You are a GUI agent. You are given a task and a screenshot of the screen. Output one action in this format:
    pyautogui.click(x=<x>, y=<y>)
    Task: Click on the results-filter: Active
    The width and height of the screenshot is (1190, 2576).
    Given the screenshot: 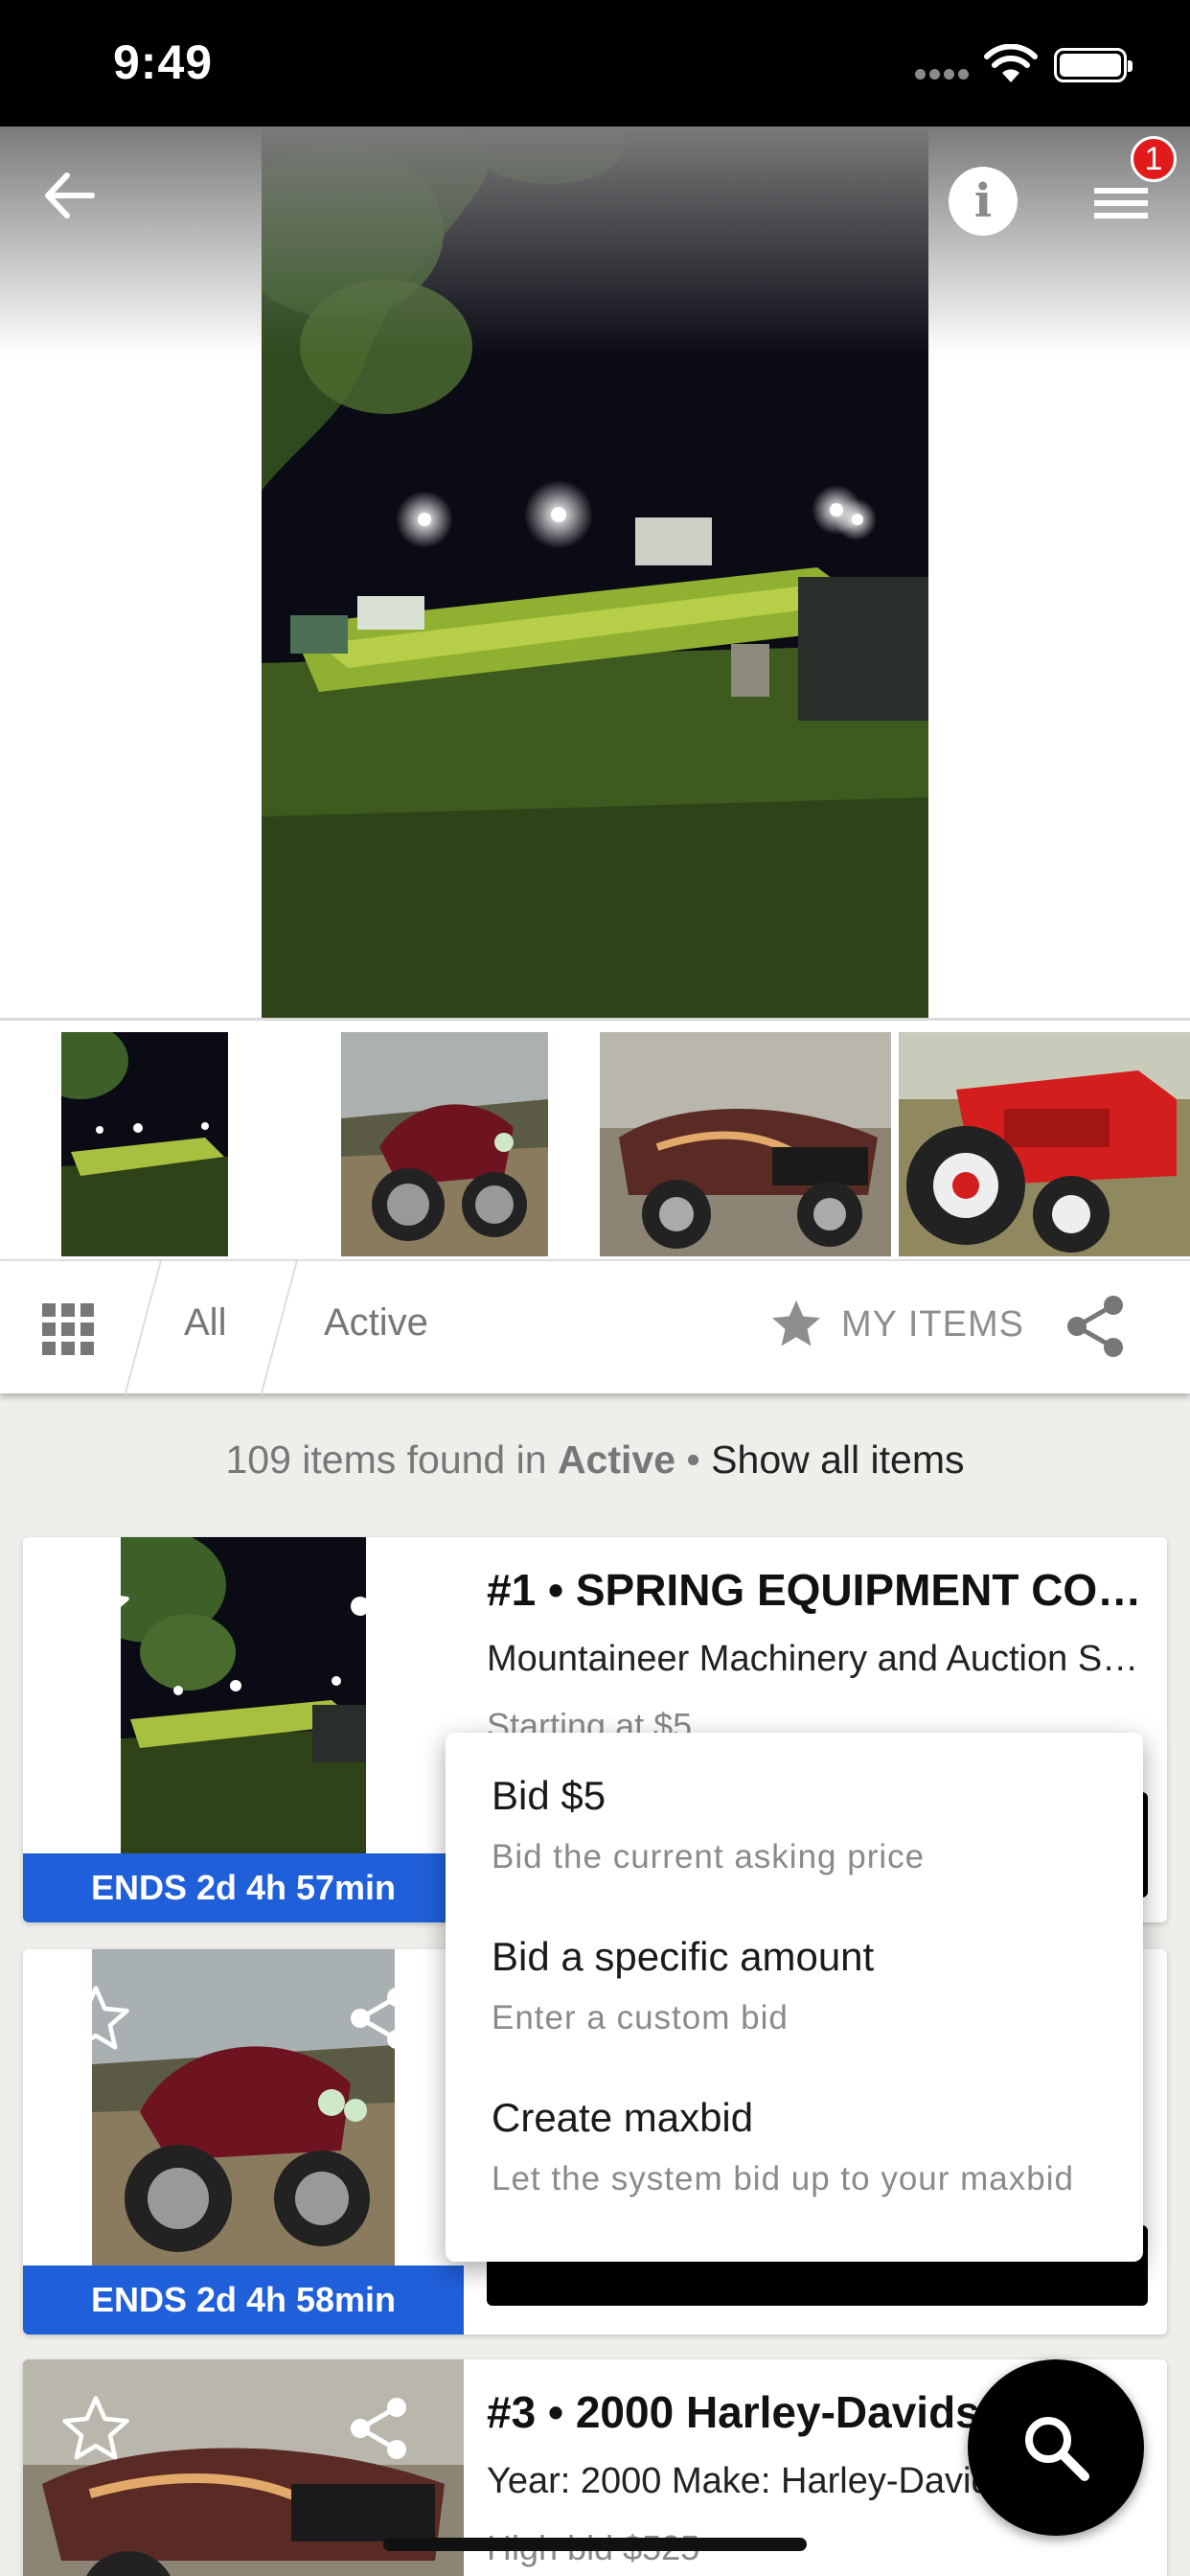 What is the action you would take?
    pyautogui.click(x=616, y=1460)
    